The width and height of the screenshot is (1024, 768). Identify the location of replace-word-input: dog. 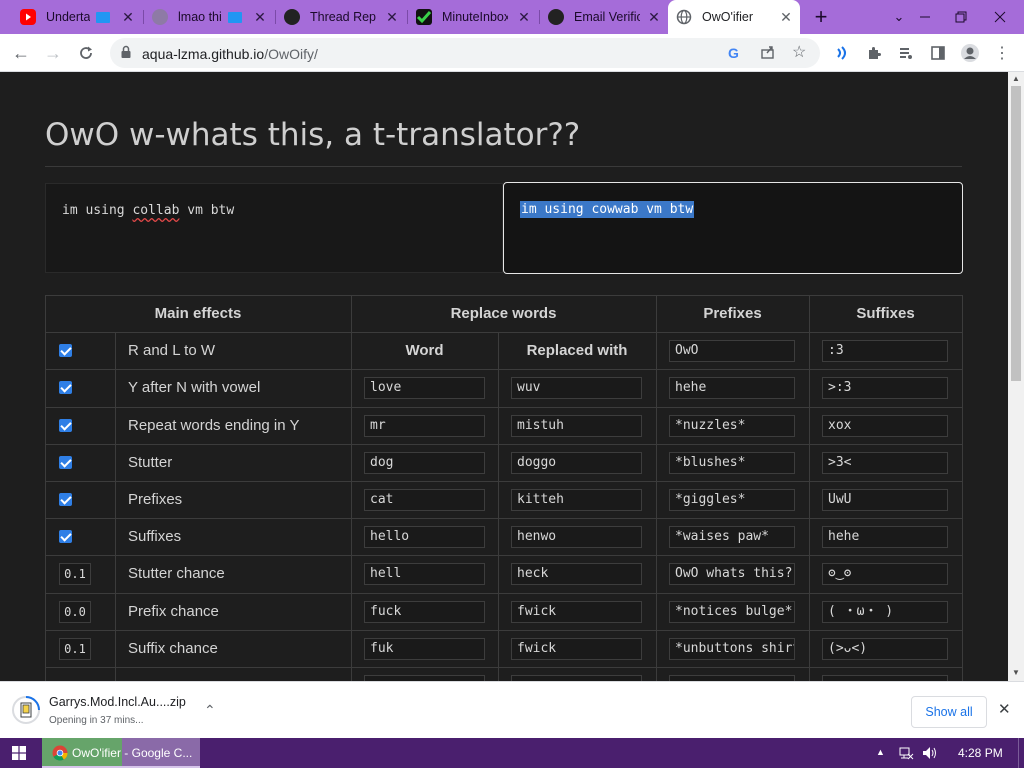
(424, 462).